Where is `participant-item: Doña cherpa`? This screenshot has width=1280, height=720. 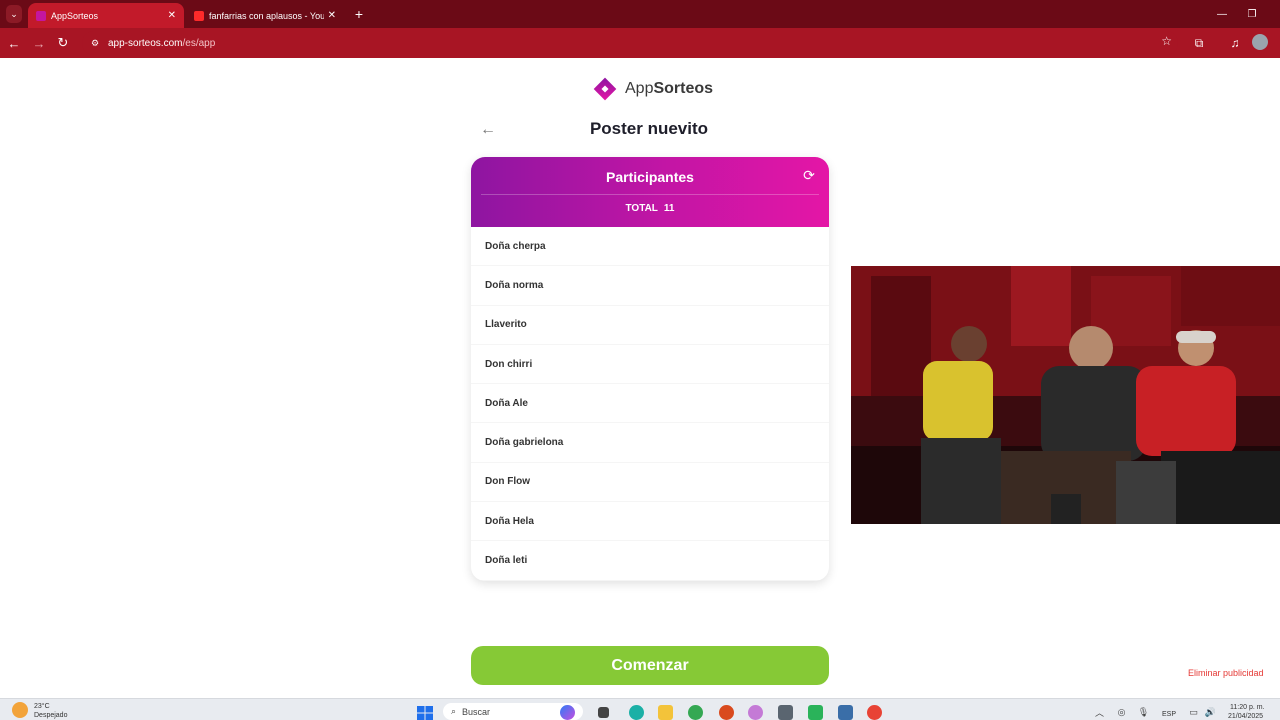
participant-item: Doña cherpa is located at coordinates (650, 247).